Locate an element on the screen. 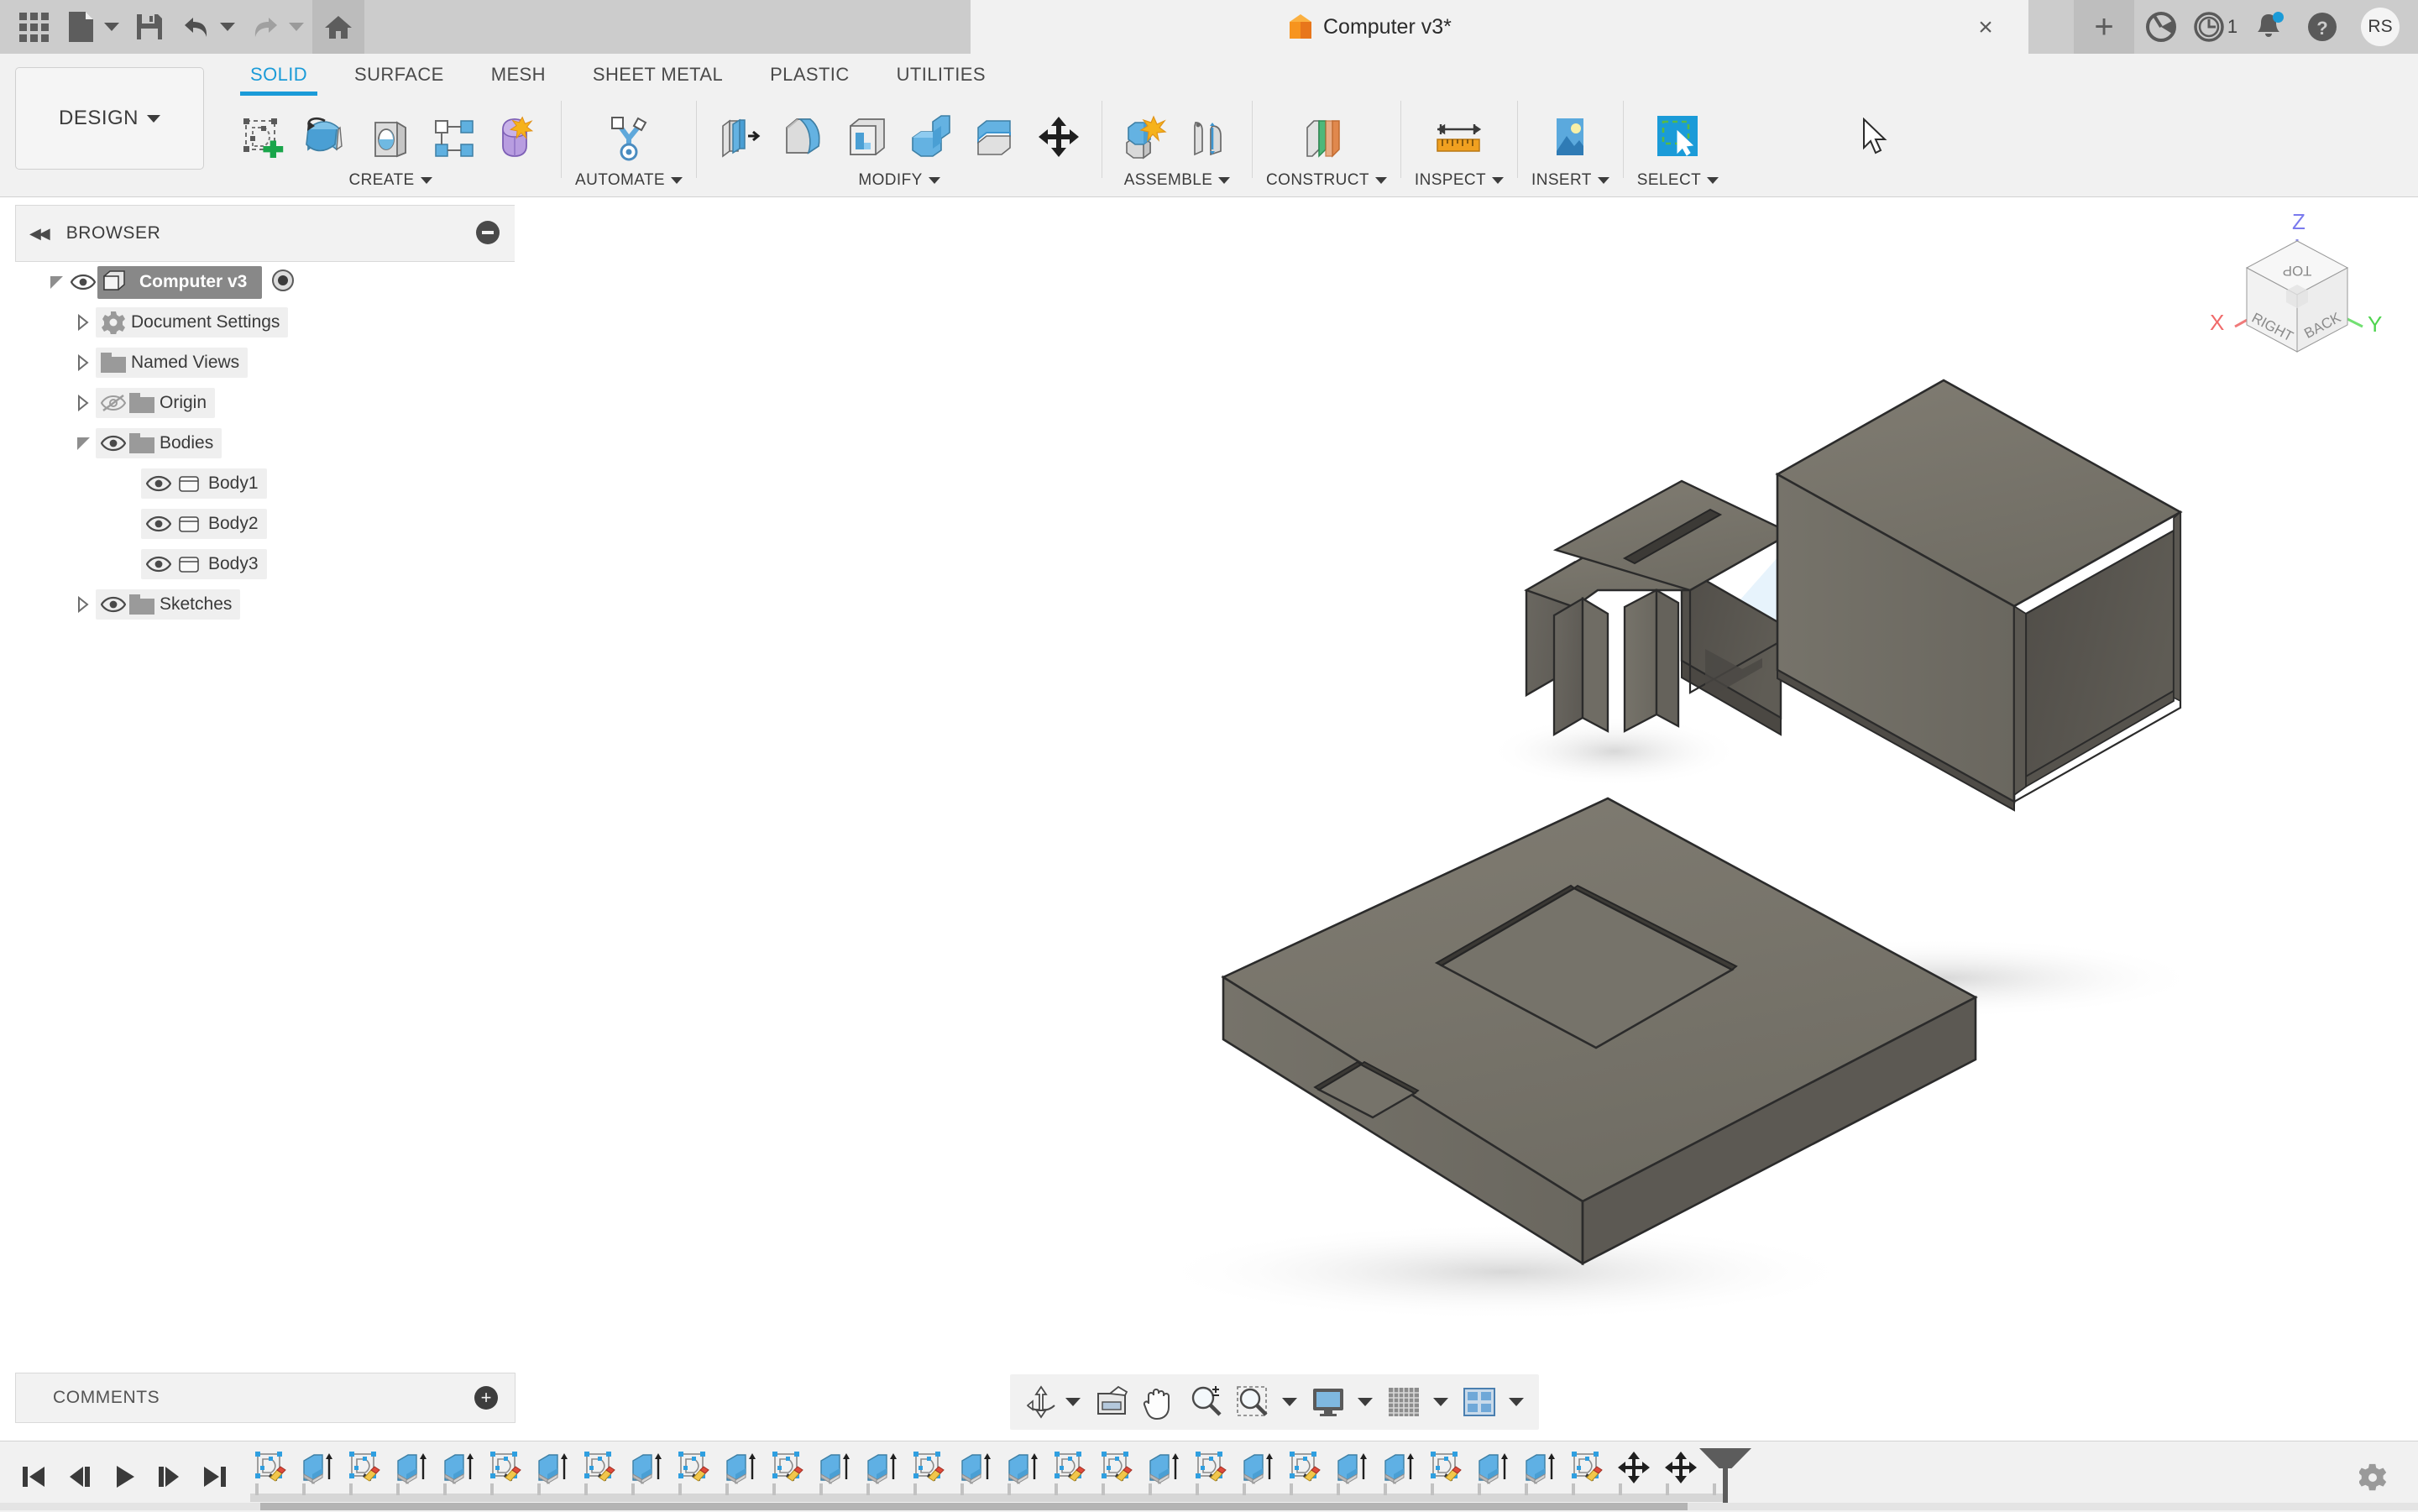 Image resolution: width=2418 pixels, height=1512 pixels. measure-icon is located at coordinates (1459, 137).